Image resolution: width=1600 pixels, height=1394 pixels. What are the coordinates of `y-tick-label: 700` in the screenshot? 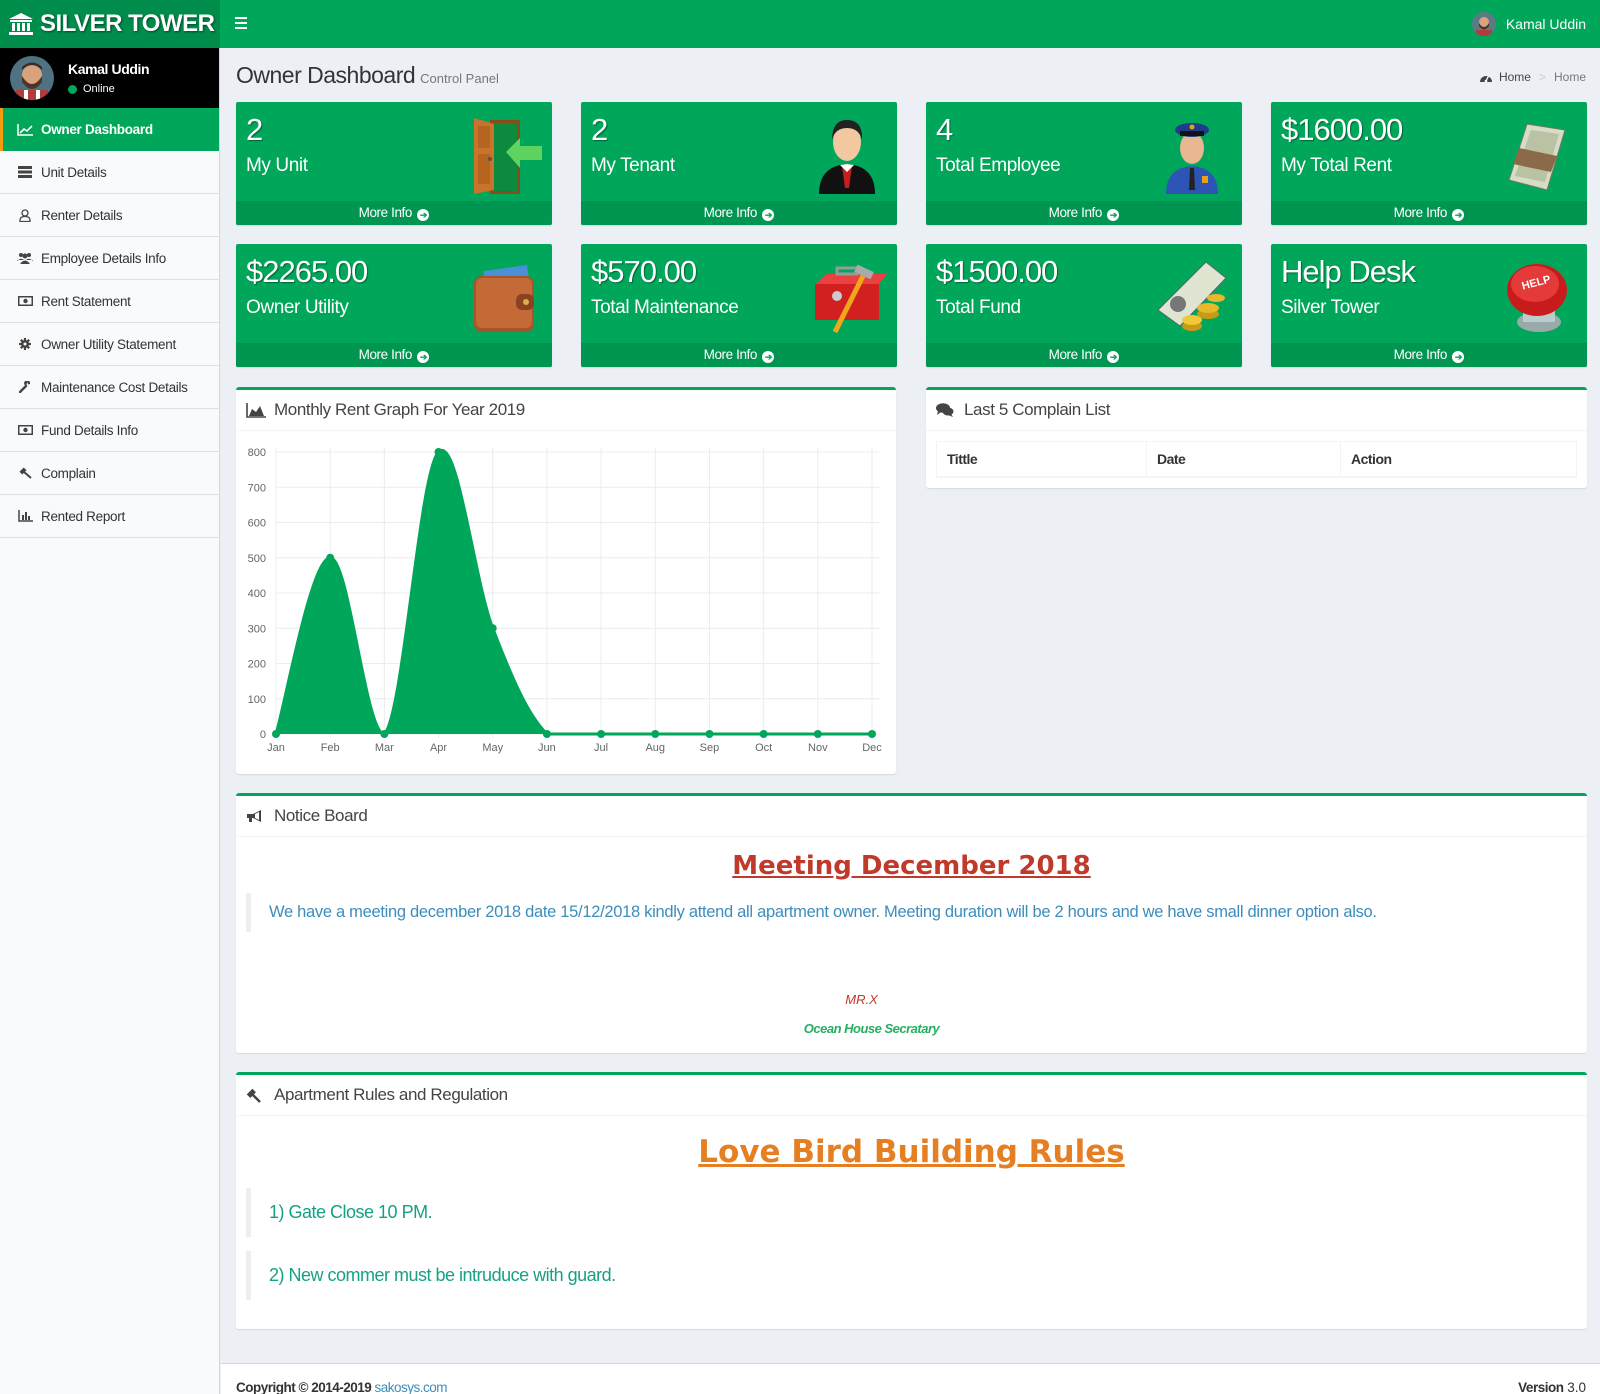 It's located at (257, 488).